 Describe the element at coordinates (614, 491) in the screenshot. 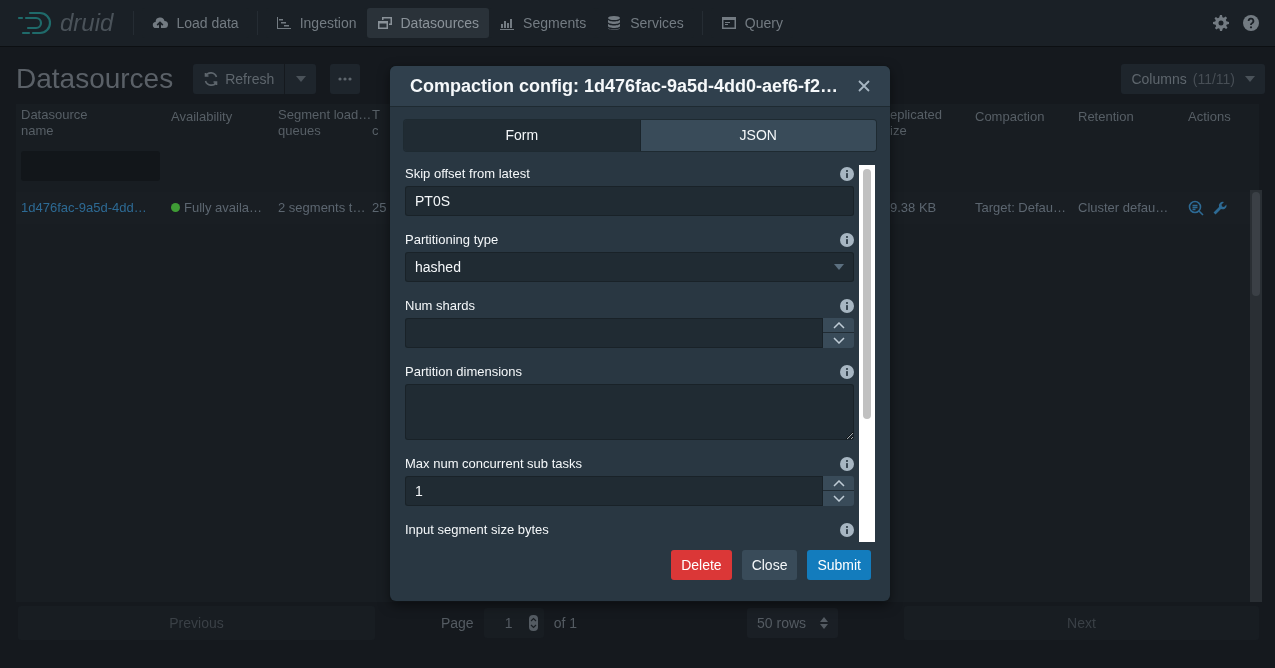

I see `number-field: 1` at that location.